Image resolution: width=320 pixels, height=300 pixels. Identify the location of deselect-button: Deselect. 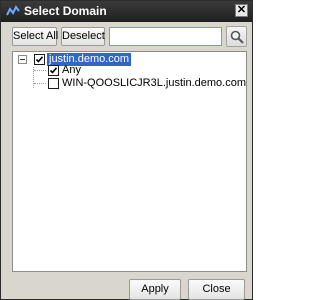
(83, 36).